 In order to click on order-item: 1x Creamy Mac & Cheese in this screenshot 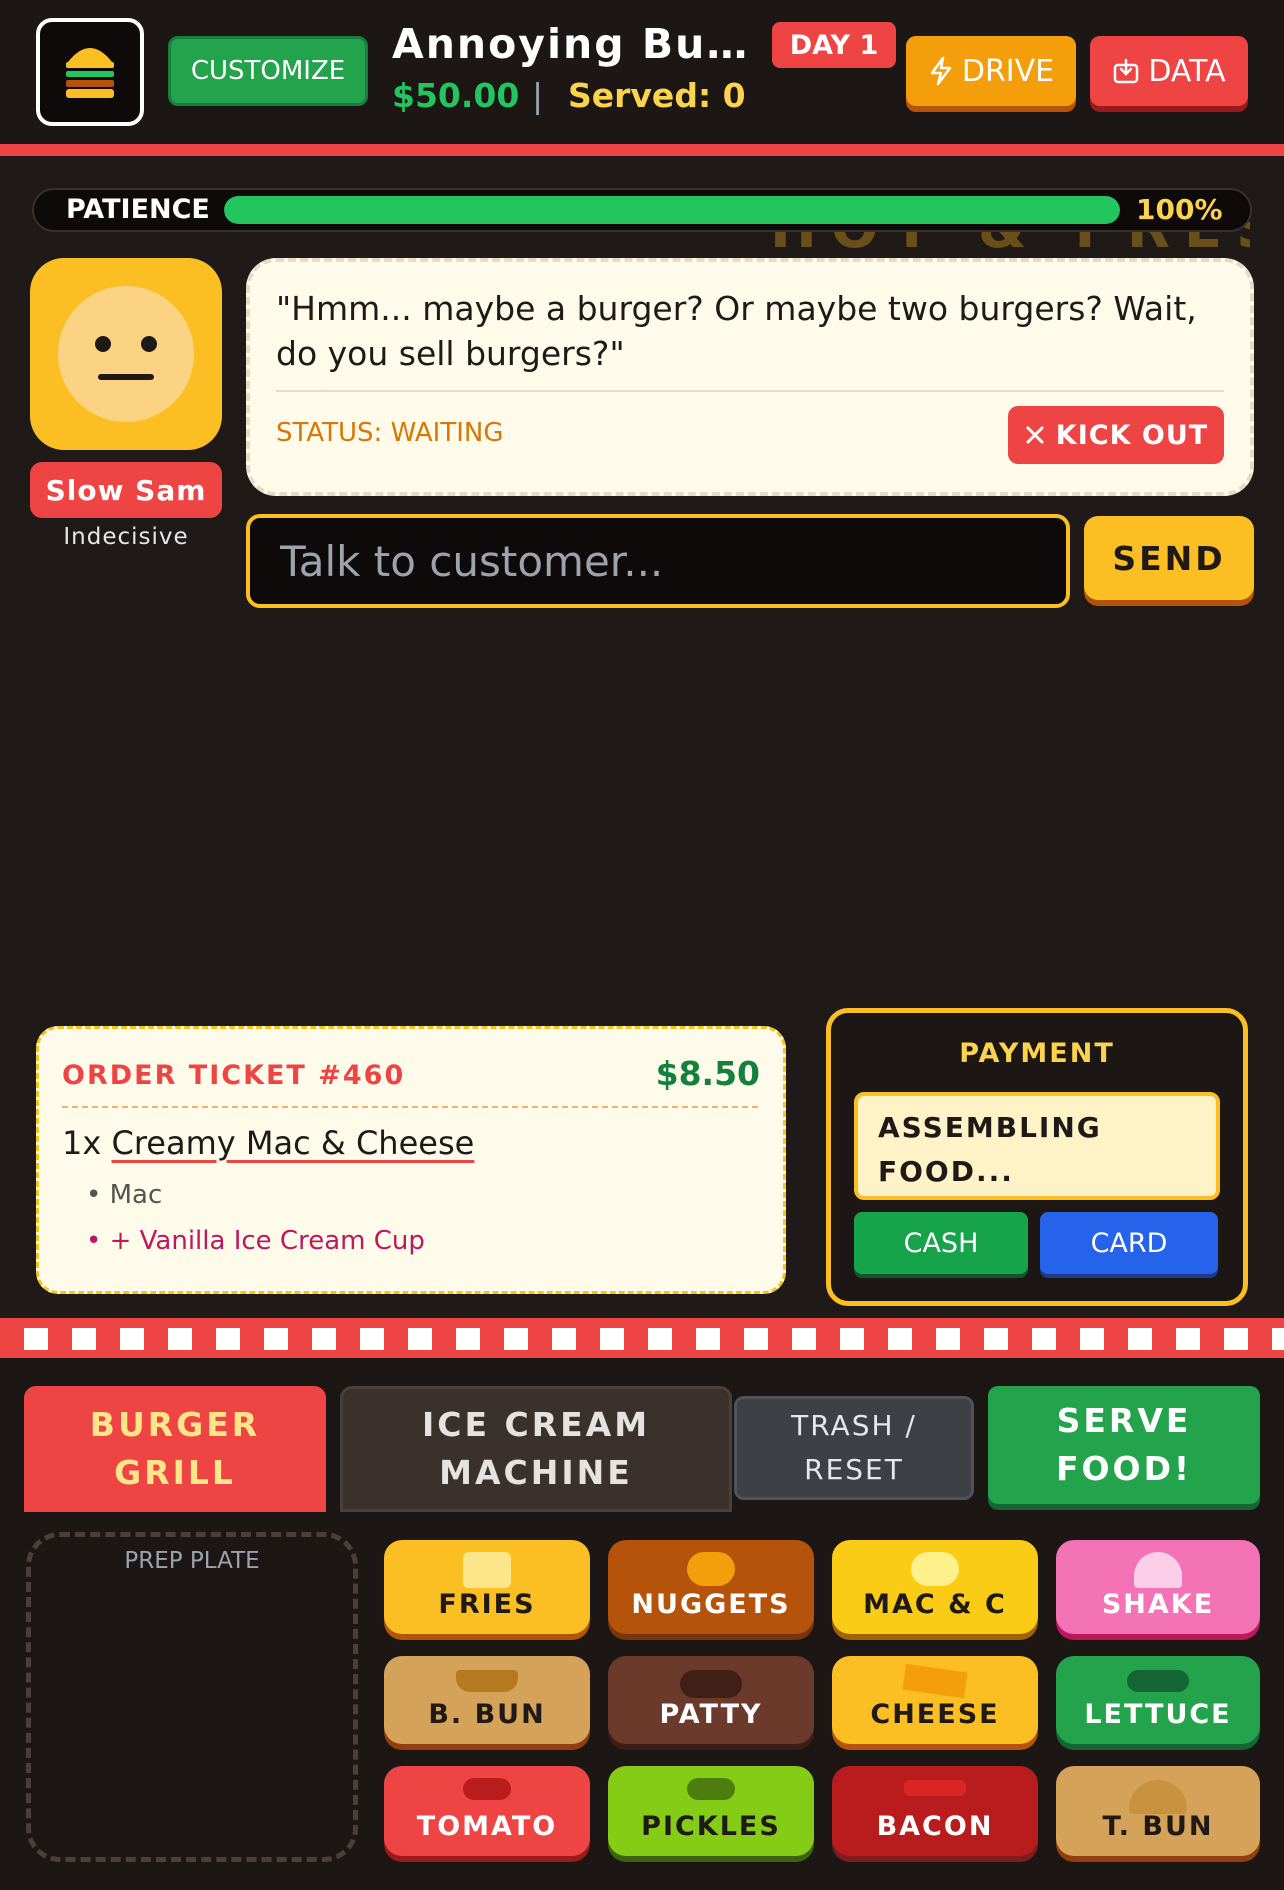, I will do `click(268, 1143)`.